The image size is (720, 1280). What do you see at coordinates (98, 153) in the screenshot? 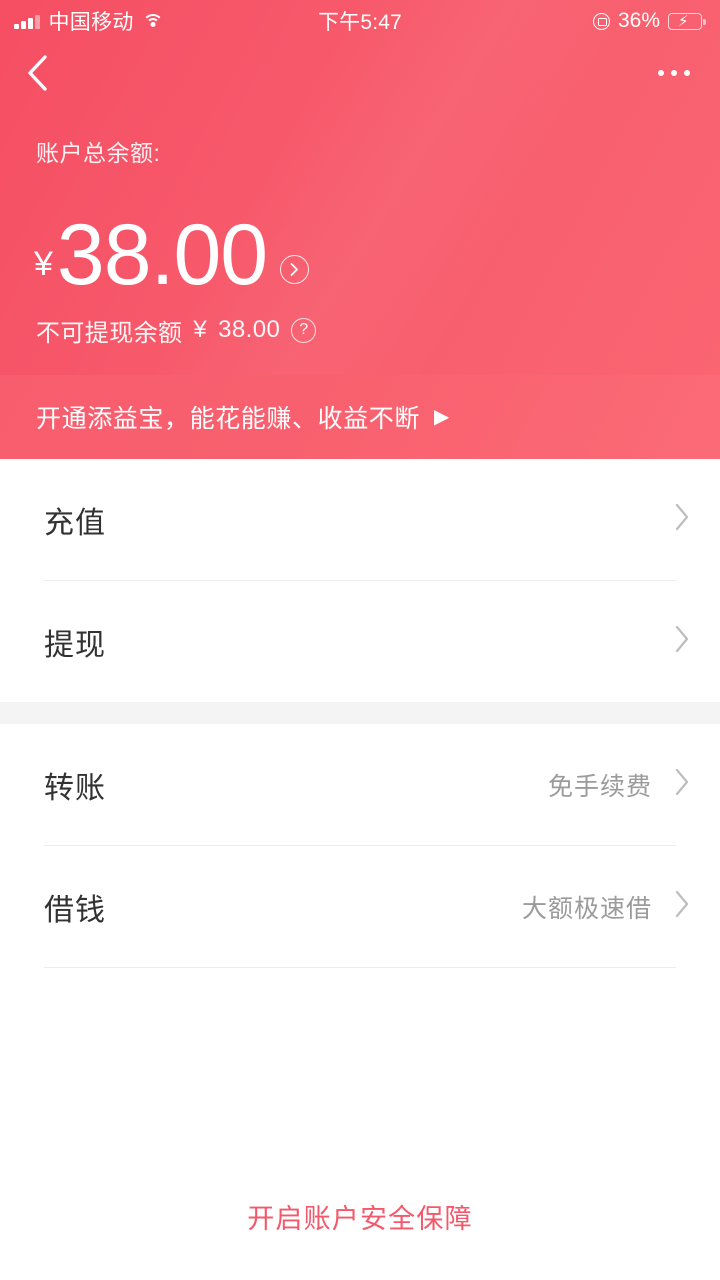
I see `balance-label: 账户总余额:` at bounding box center [98, 153].